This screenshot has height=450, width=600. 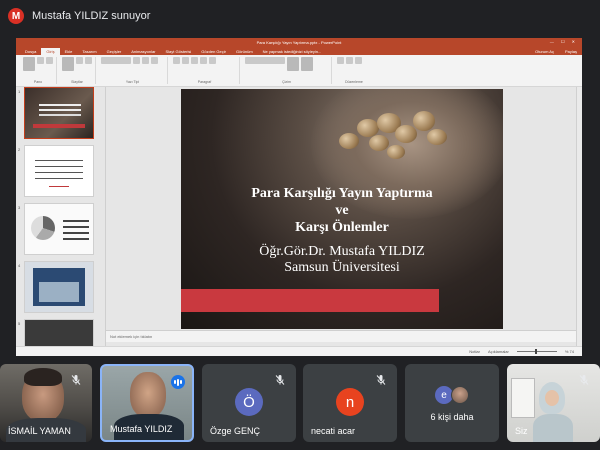 What do you see at coordinates (299, 351) in the screenshot?
I see `ppt-statusbar: Notlar Açıklamalar % 74` at bounding box center [299, 351].